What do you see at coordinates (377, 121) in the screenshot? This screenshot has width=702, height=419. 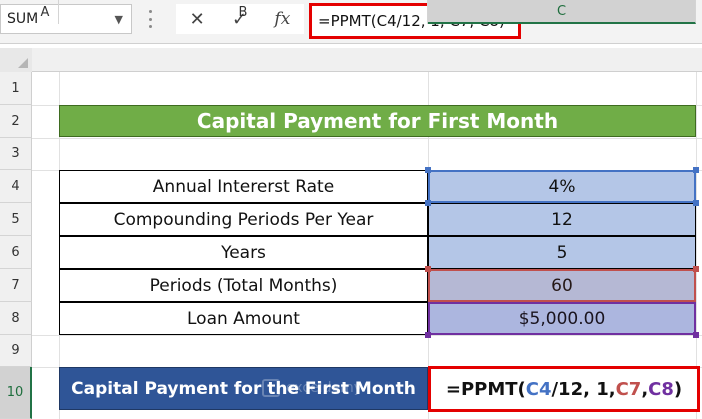 I see `sheet-title-cell: Capital Payment for First Month` at bounding box center [377, 121].